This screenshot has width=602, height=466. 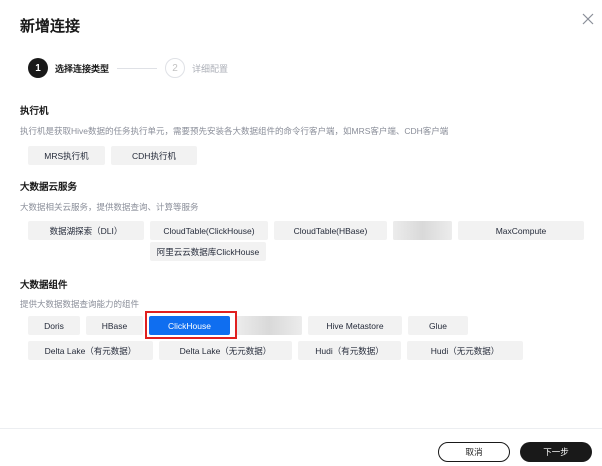 What do you see at coordinates (208, 251) in the screenshot?
I see `option-aliyun-clickhouse: 阿里云云数据库ClickHouse` at bounding box center [208, 251].